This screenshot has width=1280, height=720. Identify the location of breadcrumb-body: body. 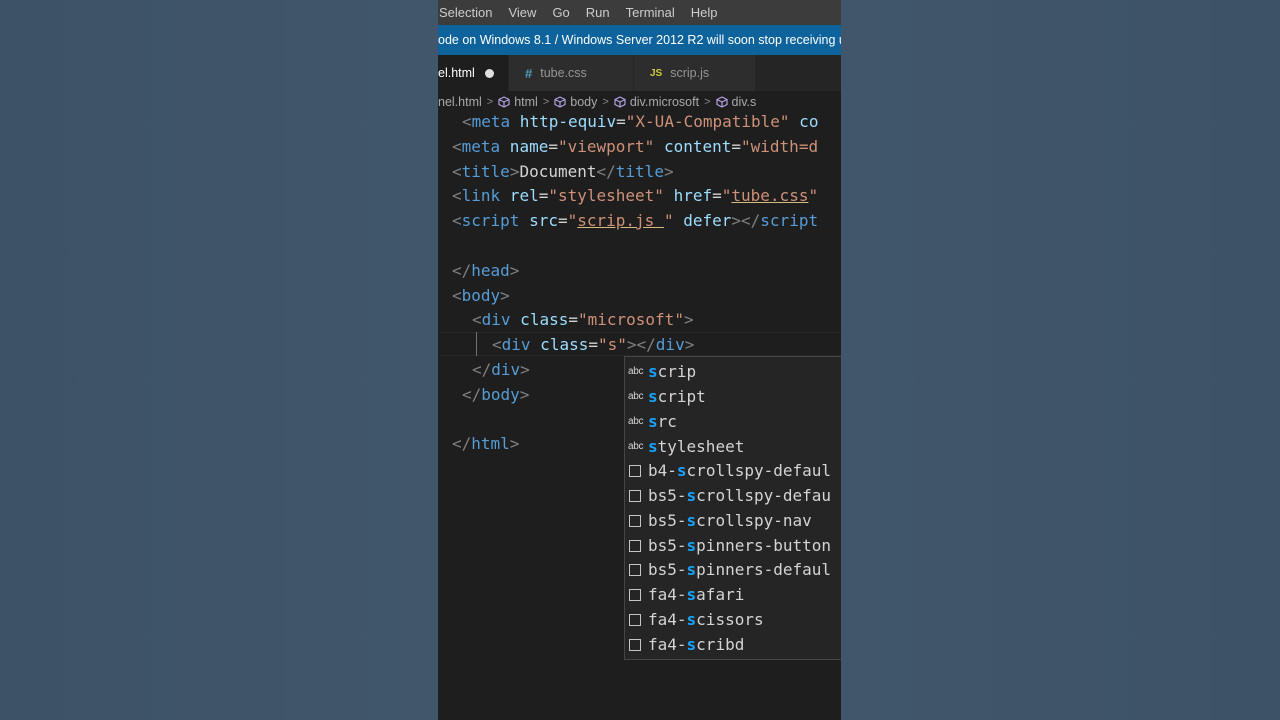
(575, 102).